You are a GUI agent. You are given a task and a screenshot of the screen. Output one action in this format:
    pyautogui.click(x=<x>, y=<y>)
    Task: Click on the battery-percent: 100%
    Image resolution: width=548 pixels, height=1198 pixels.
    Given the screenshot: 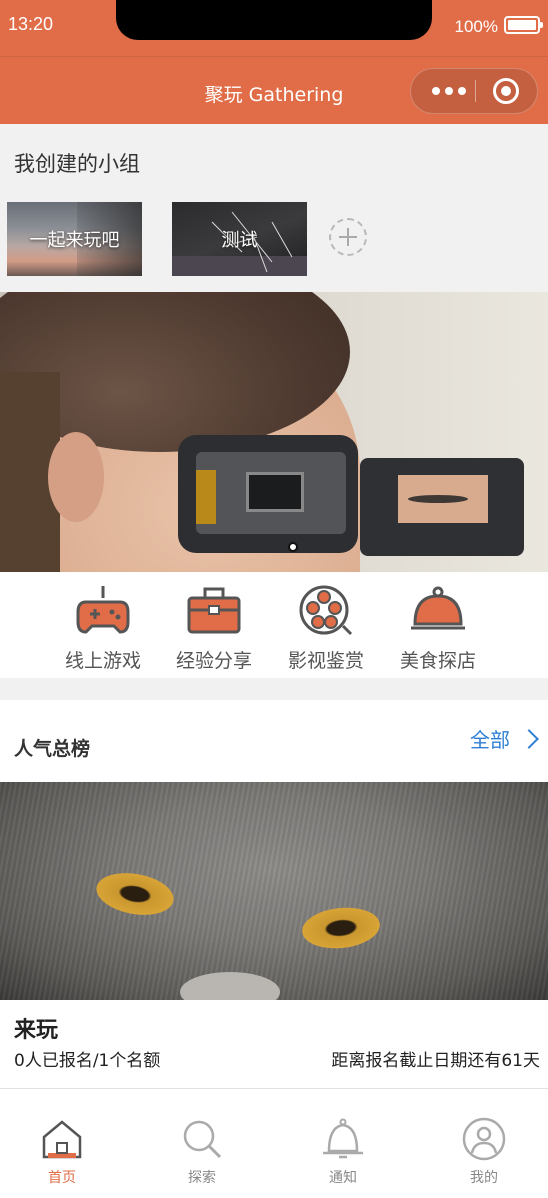 What is the action you would take?
    pyautogui.click(x=476, y=26)
    